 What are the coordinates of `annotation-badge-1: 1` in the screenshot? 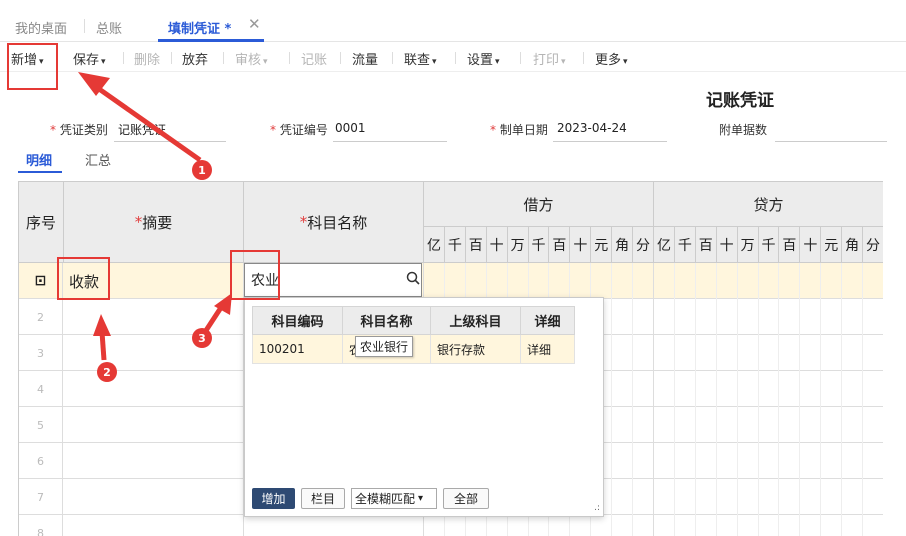 It's located at (202, 170).